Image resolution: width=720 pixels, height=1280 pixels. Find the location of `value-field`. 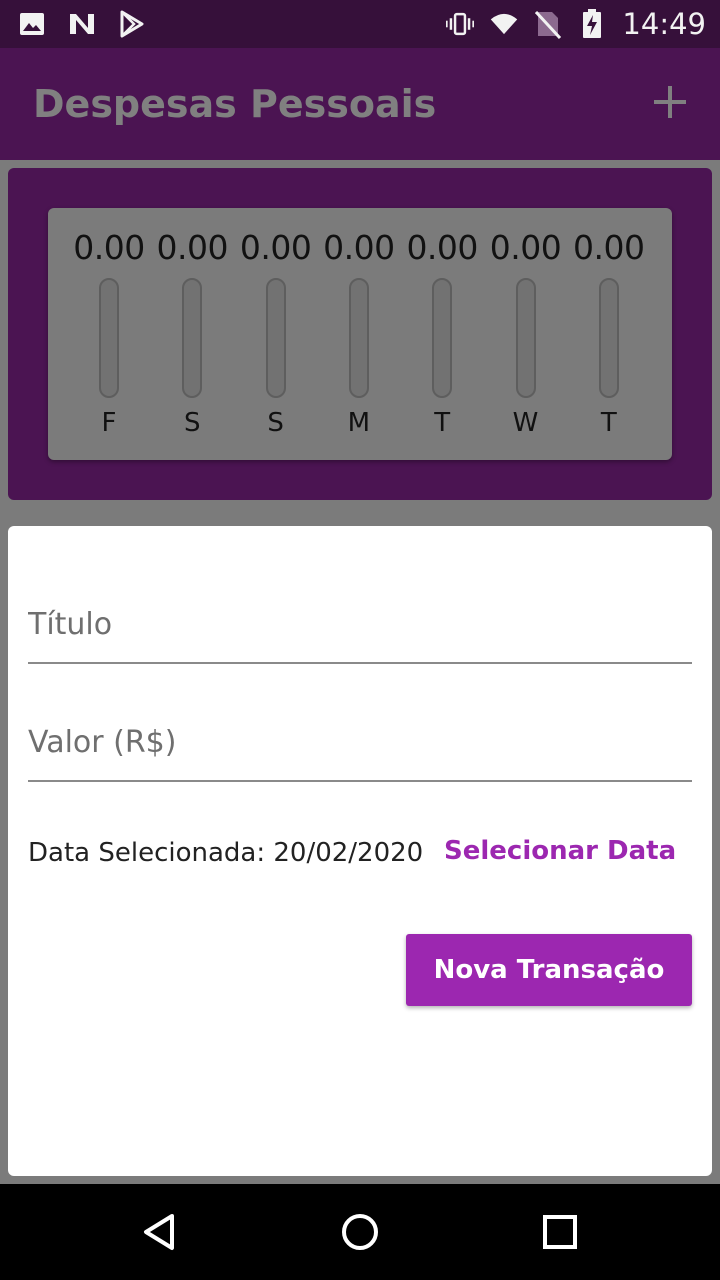

value-field is located at coordinates (360, 737).